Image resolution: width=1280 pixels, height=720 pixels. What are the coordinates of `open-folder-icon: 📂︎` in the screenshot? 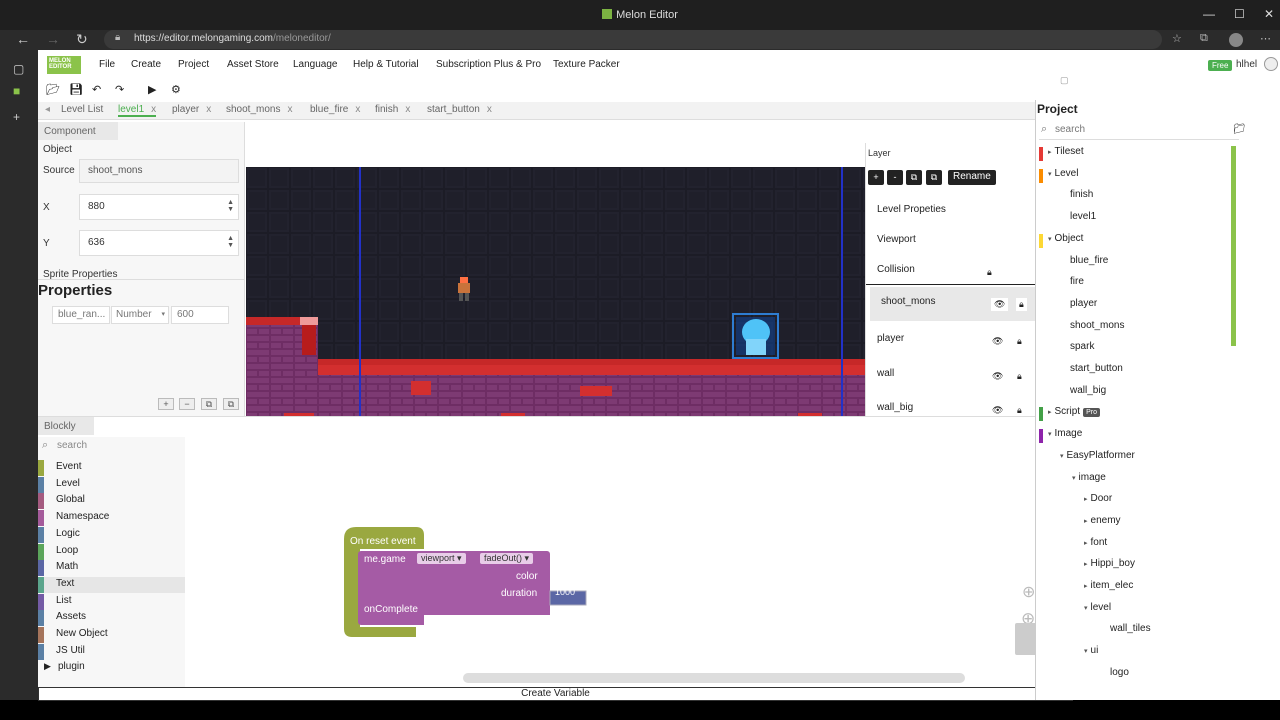 It's located at (53, 89).